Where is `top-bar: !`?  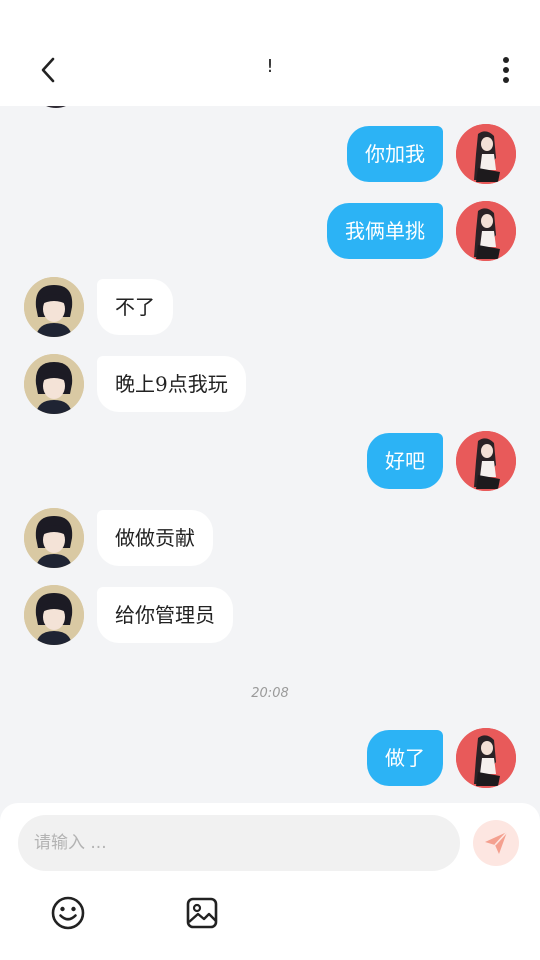 top-bar: ! is located at coordinates (270, 53).